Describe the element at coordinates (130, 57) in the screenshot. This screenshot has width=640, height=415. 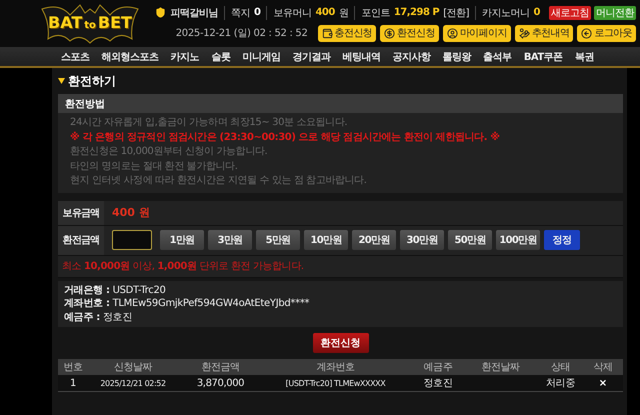
I see `nav-item: 해외형스포츠` at that location.